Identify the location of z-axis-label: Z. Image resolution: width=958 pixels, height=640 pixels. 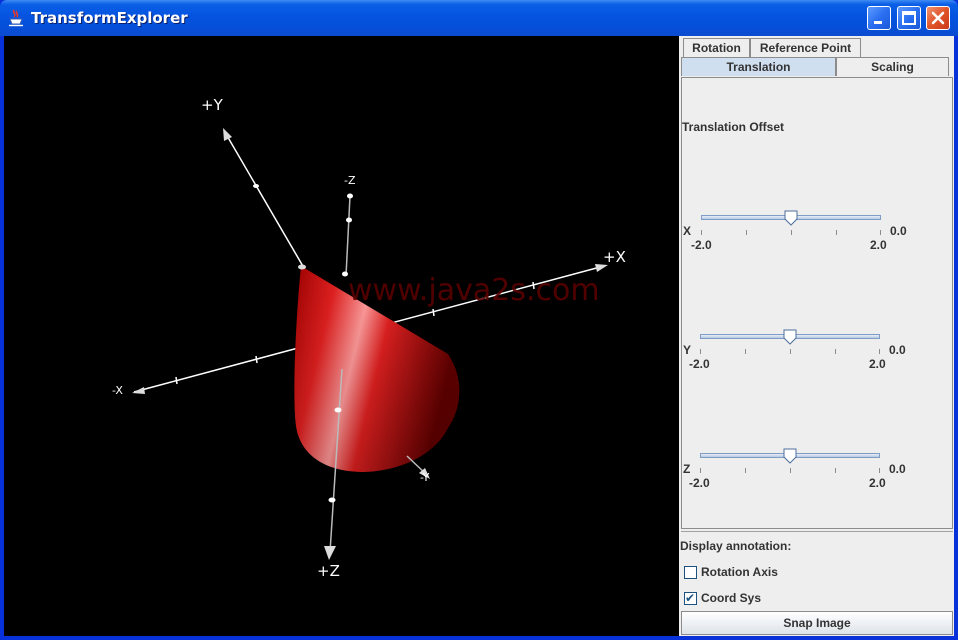
(687, 469).